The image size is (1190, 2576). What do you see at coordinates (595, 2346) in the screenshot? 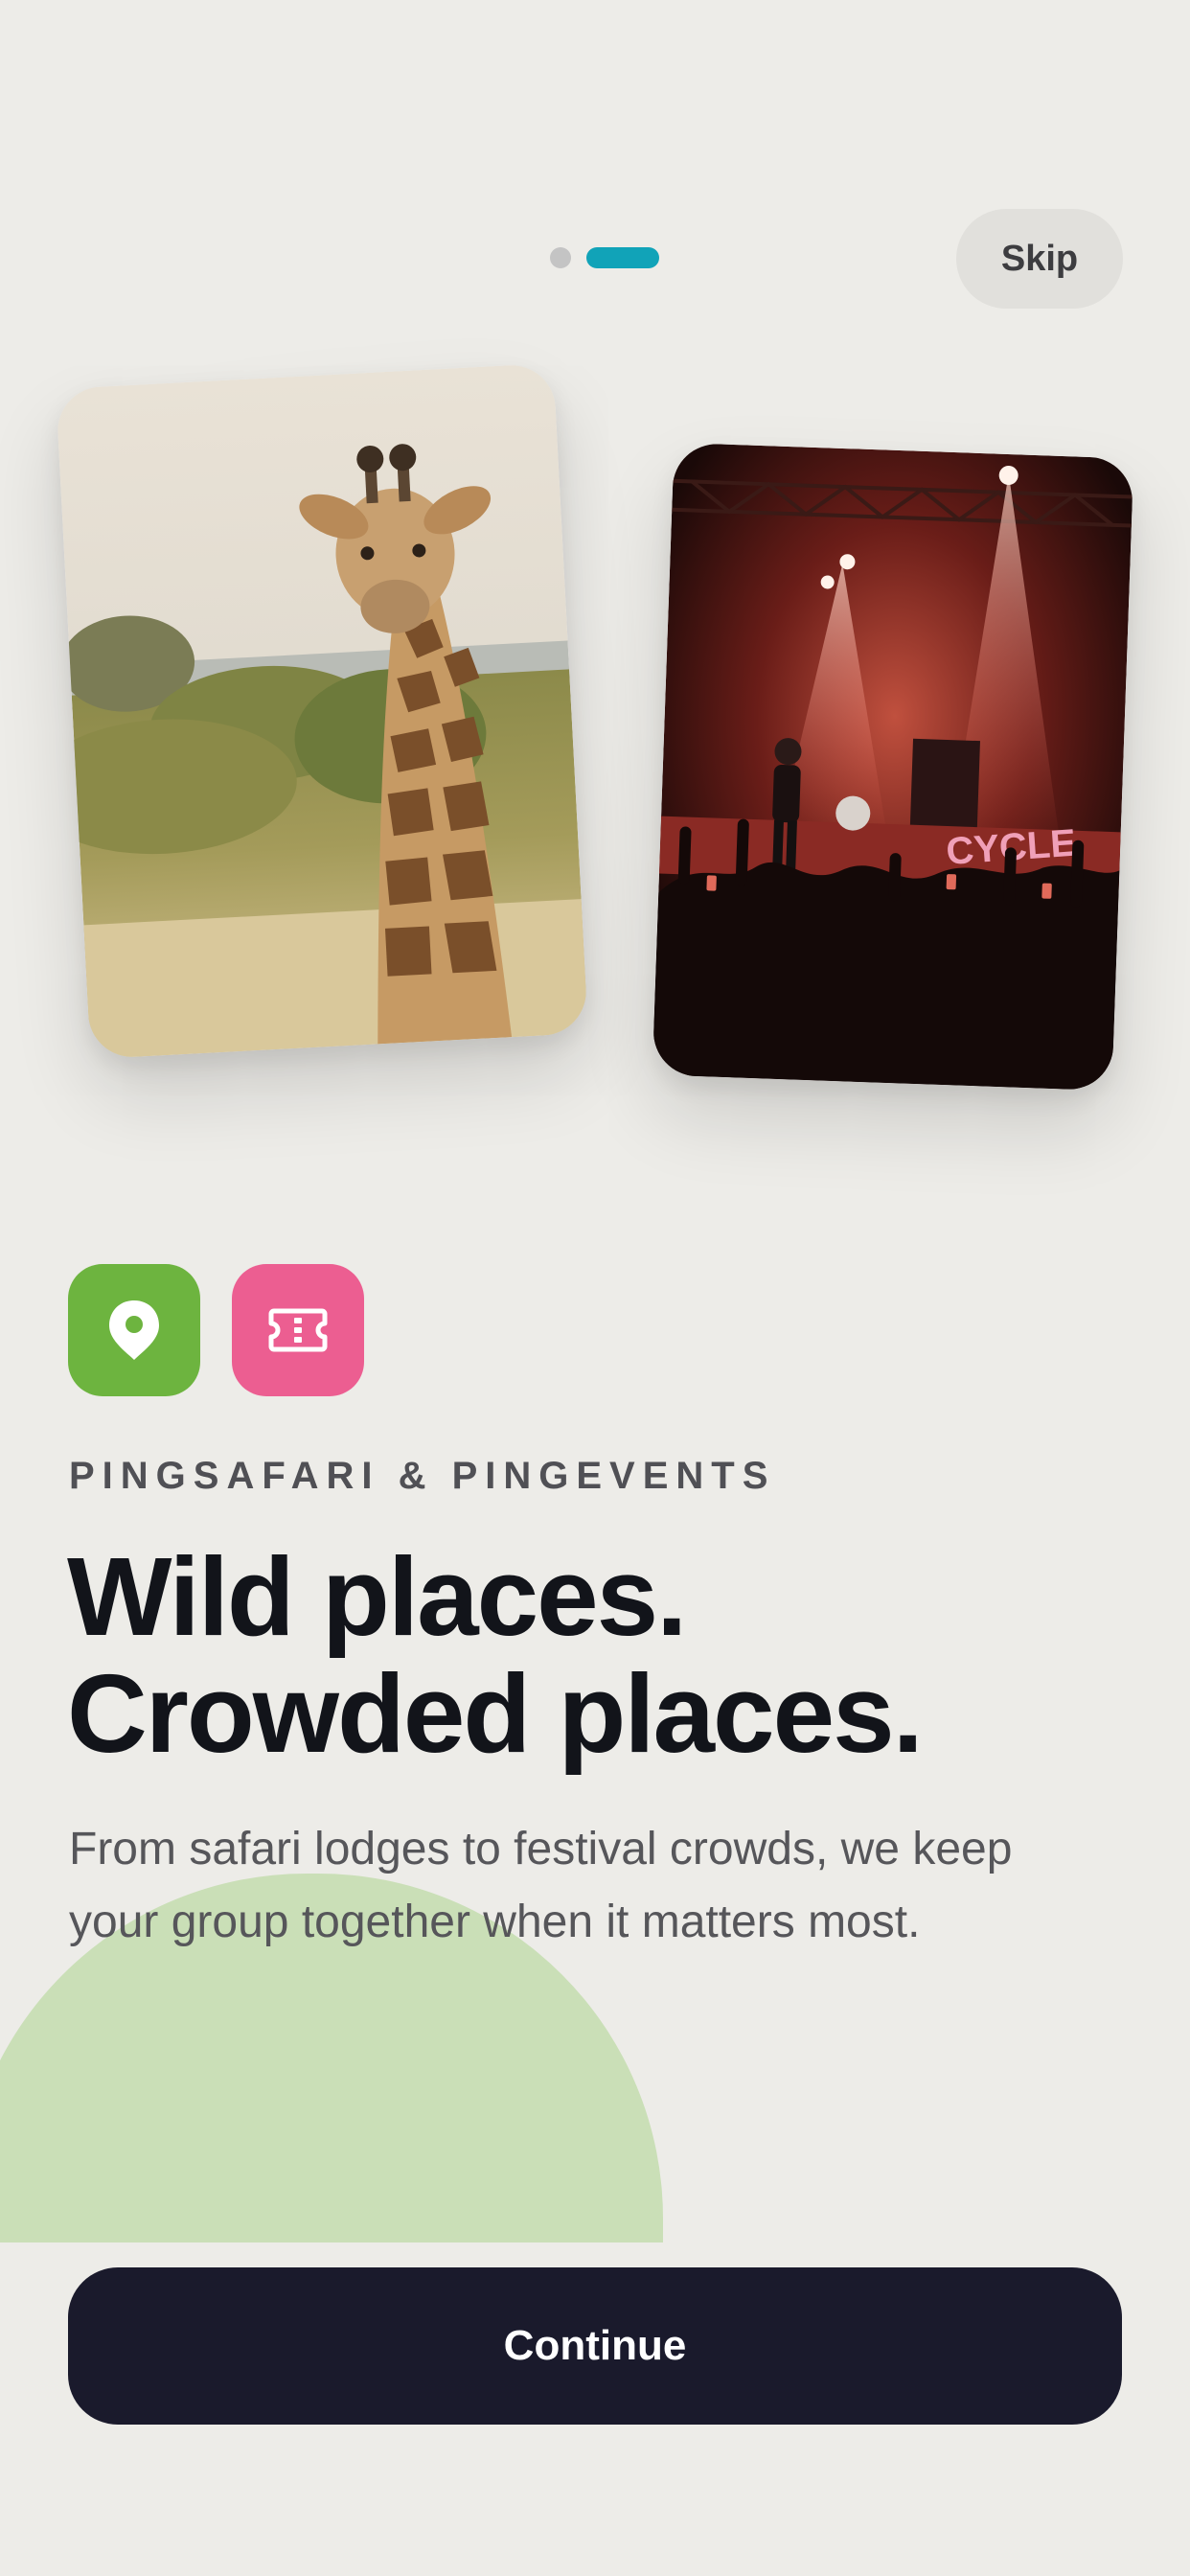
I see `continue-button: Continue` at bounding box center [595, 2346].